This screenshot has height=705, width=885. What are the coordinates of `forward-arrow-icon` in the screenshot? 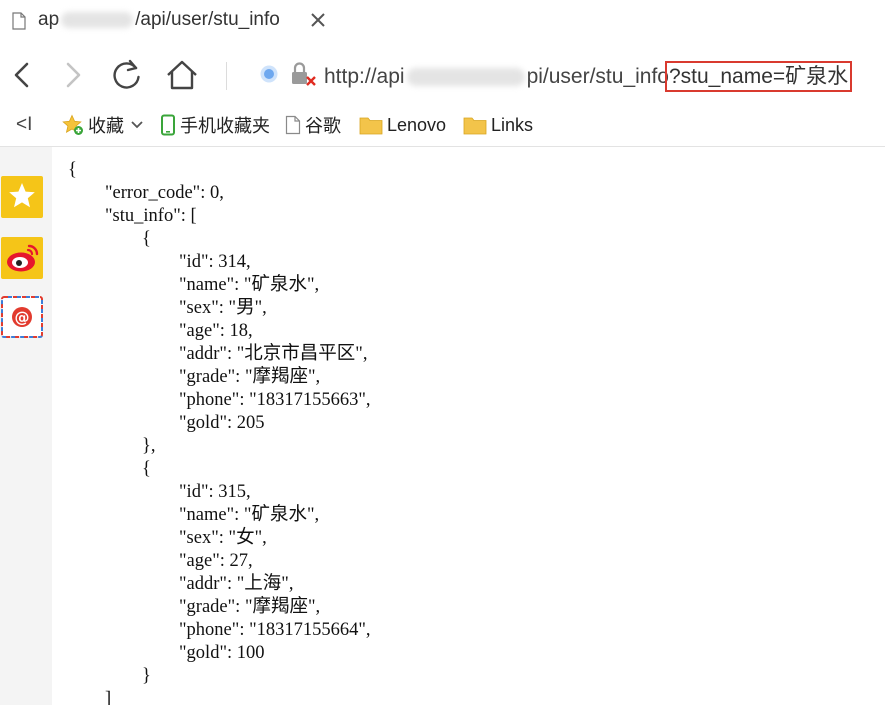 It's located at (73, 75).